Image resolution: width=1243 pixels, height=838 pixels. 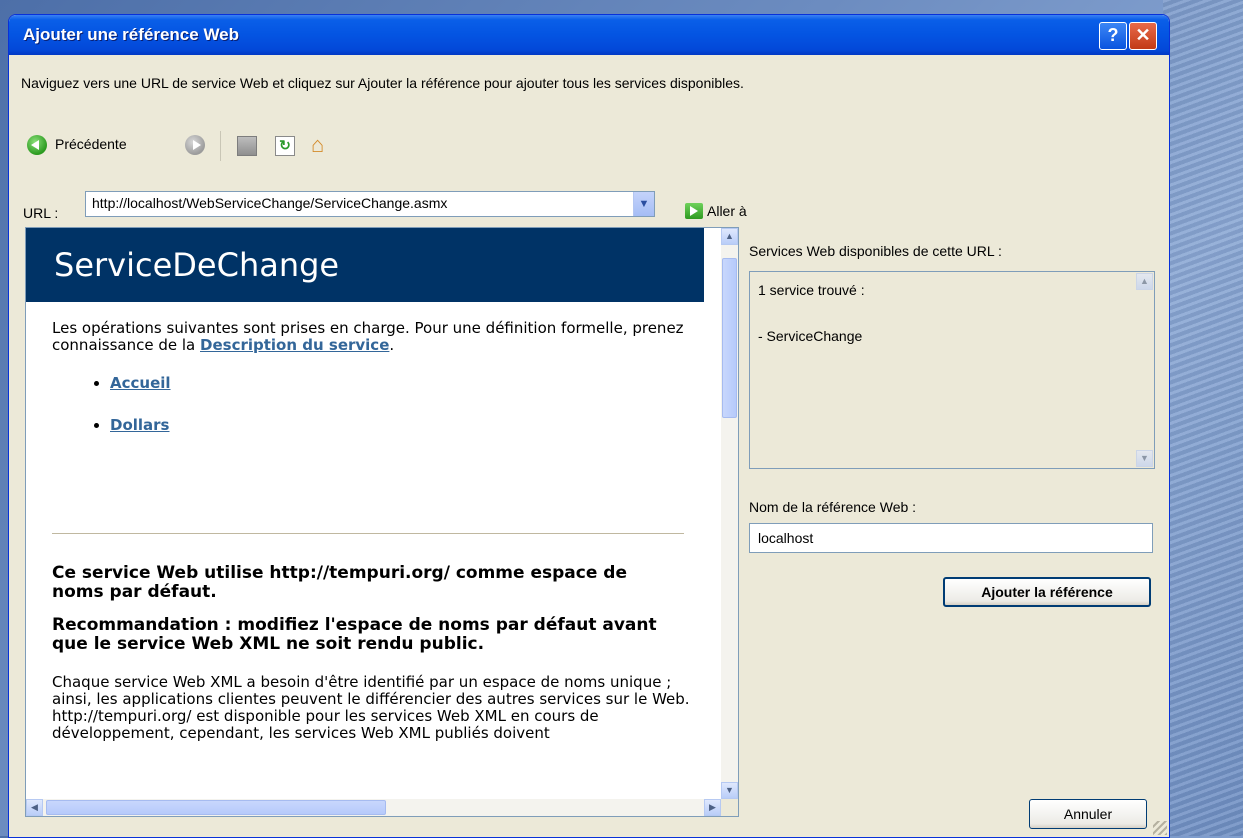 I want to click on window-title: Ajouter une référence Web, so click(x=131, y=34).